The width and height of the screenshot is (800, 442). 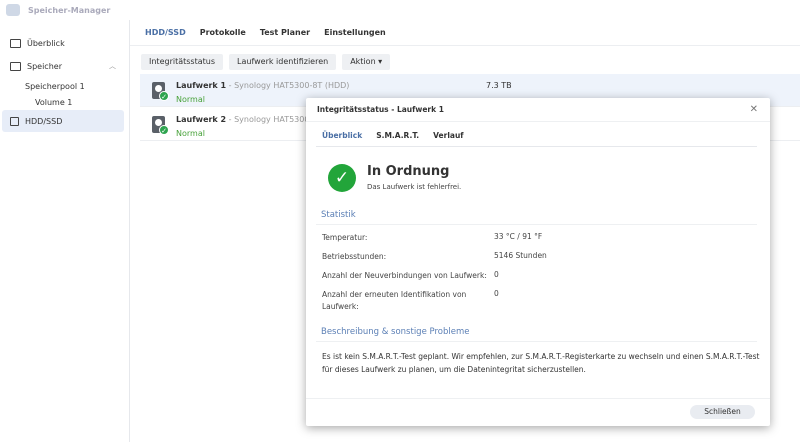 I want to click on tab-logs: Protokolle, so click(x=223, y=32).